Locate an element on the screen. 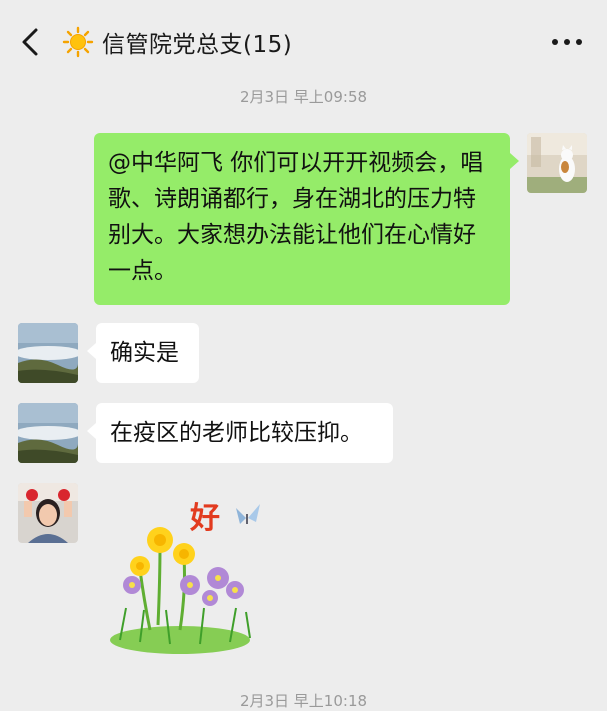  message-bubble-received: 确实是 is located at coordinates (147, 353).